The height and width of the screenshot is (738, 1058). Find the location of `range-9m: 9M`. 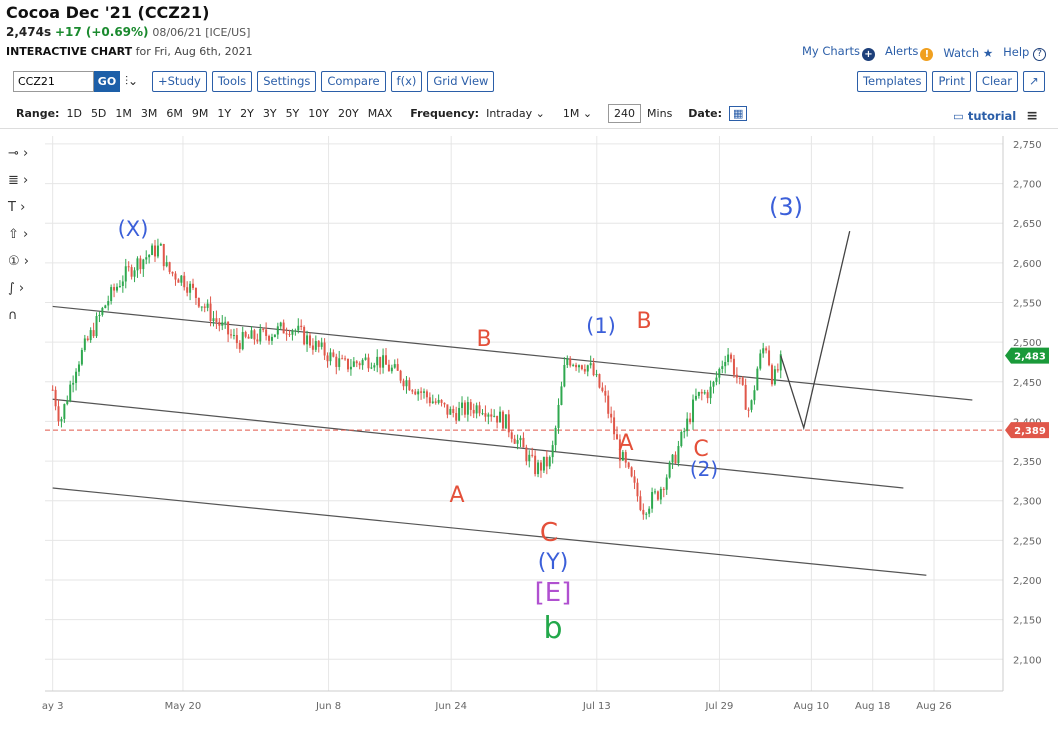

range-9m: 9M is located at coordinates (200, 113).